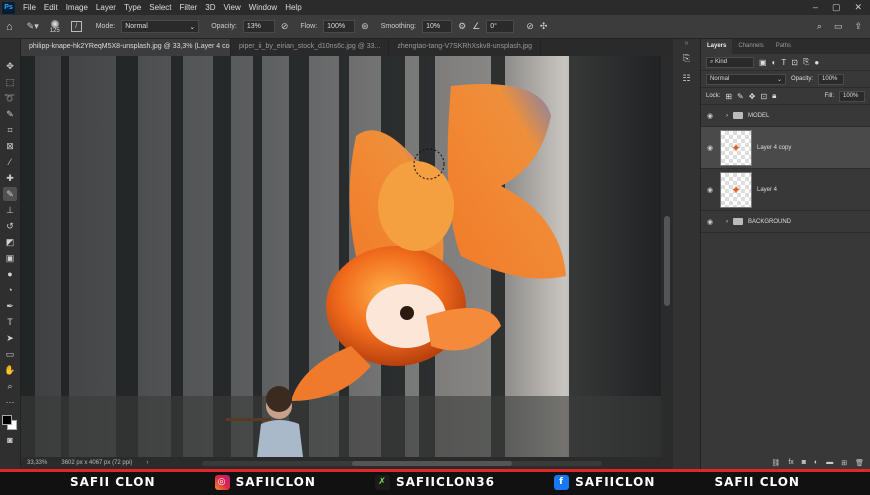  What do you see at coordinates (687, 80) in the screenshot?
I see `properties-panel-icon: ☷` at bounding box center [687, 80].